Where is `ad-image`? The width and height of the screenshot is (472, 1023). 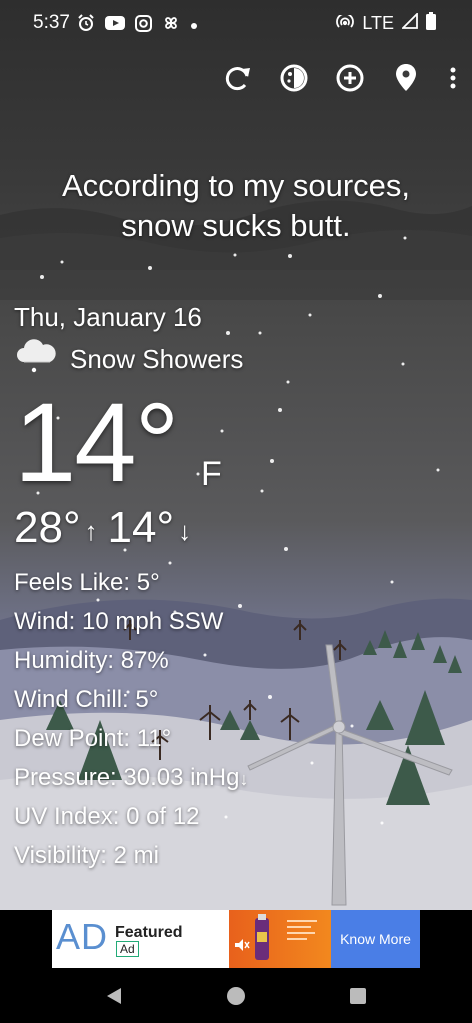 ad-image is located at coordinates (280, 939).